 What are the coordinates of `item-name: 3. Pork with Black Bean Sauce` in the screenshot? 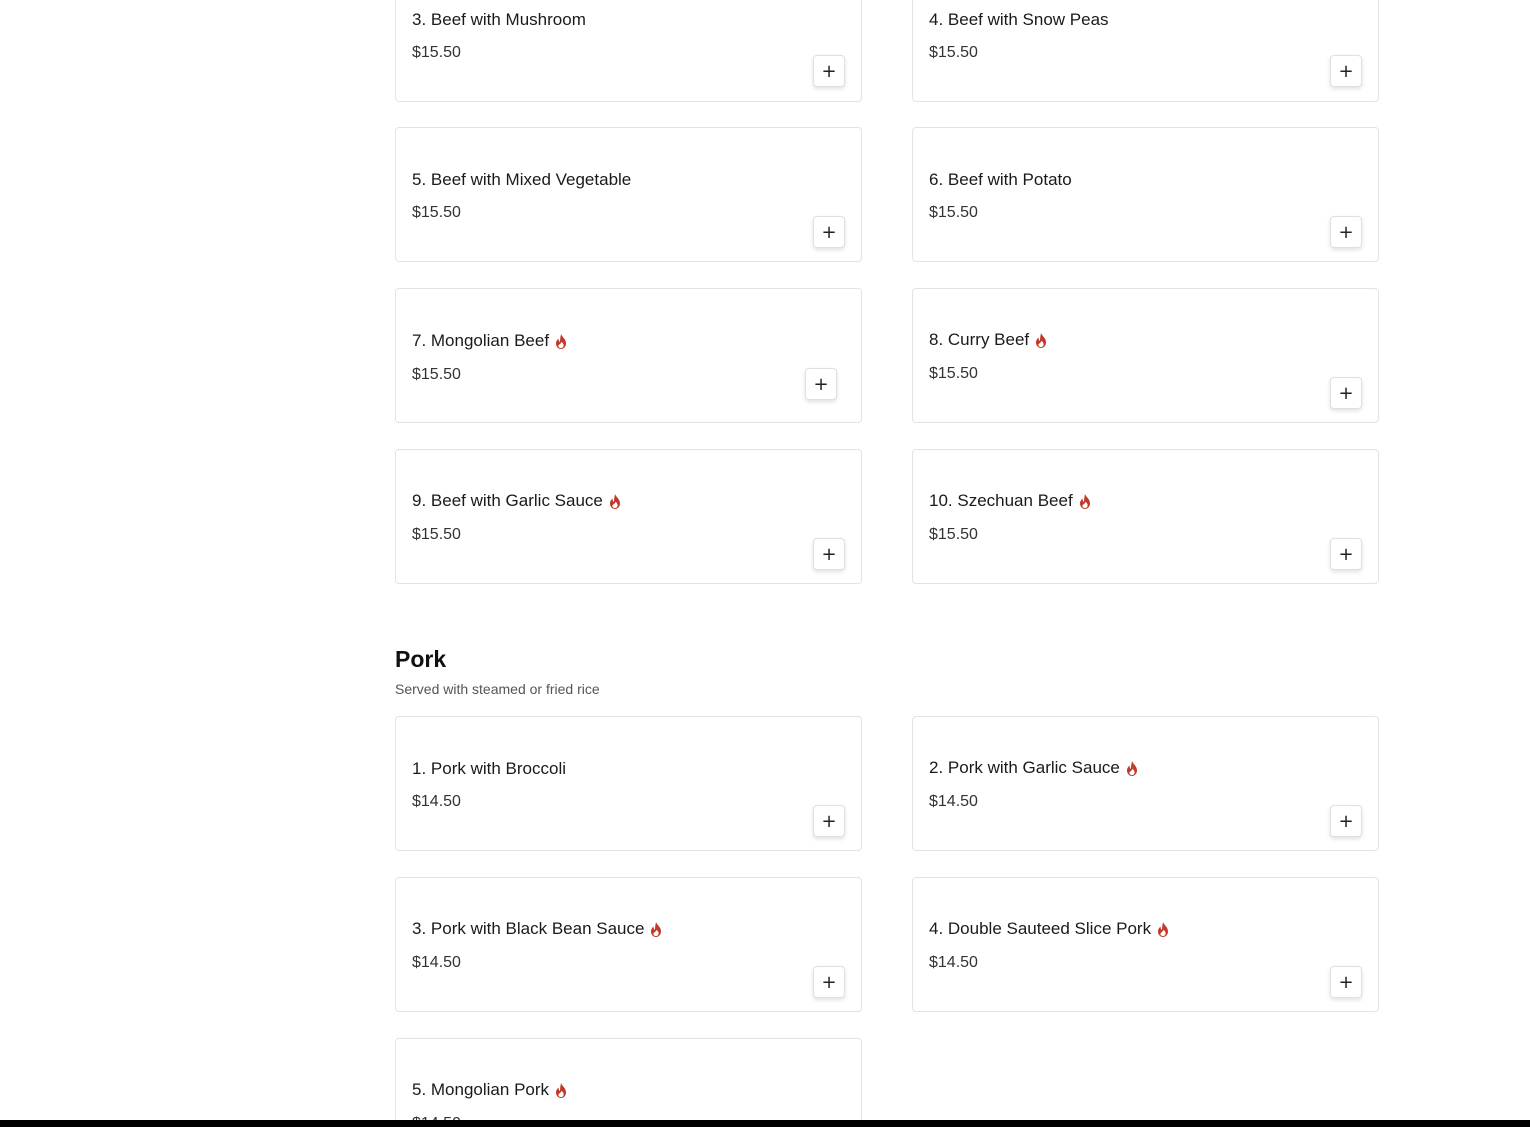 It's located at (537, 929).